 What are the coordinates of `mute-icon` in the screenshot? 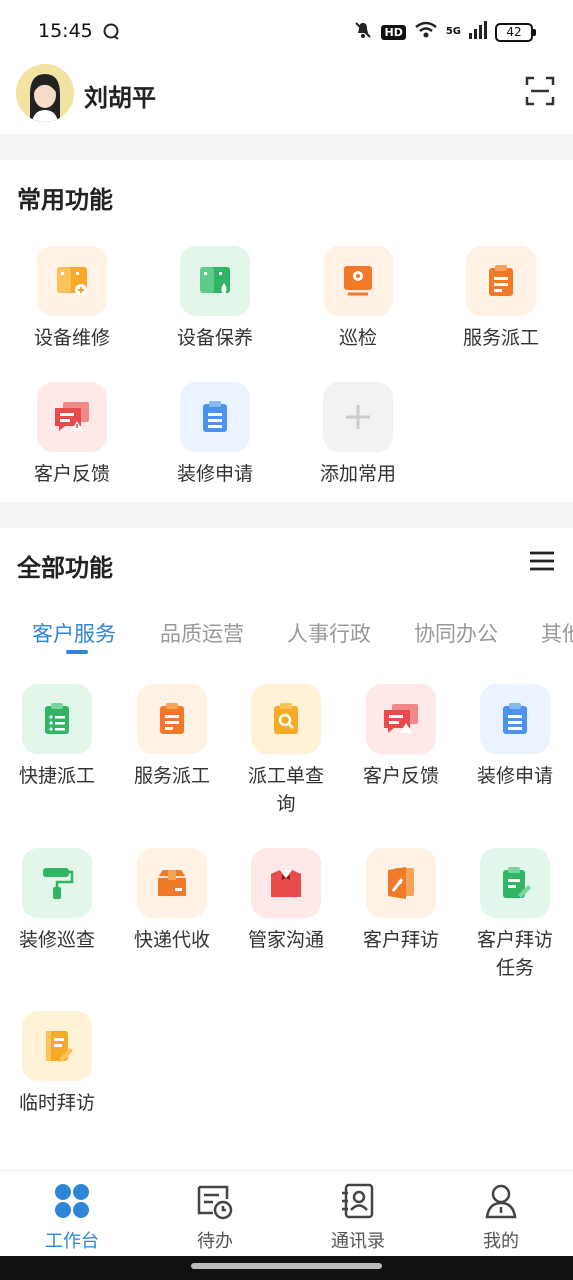 It's located at (363, 32).